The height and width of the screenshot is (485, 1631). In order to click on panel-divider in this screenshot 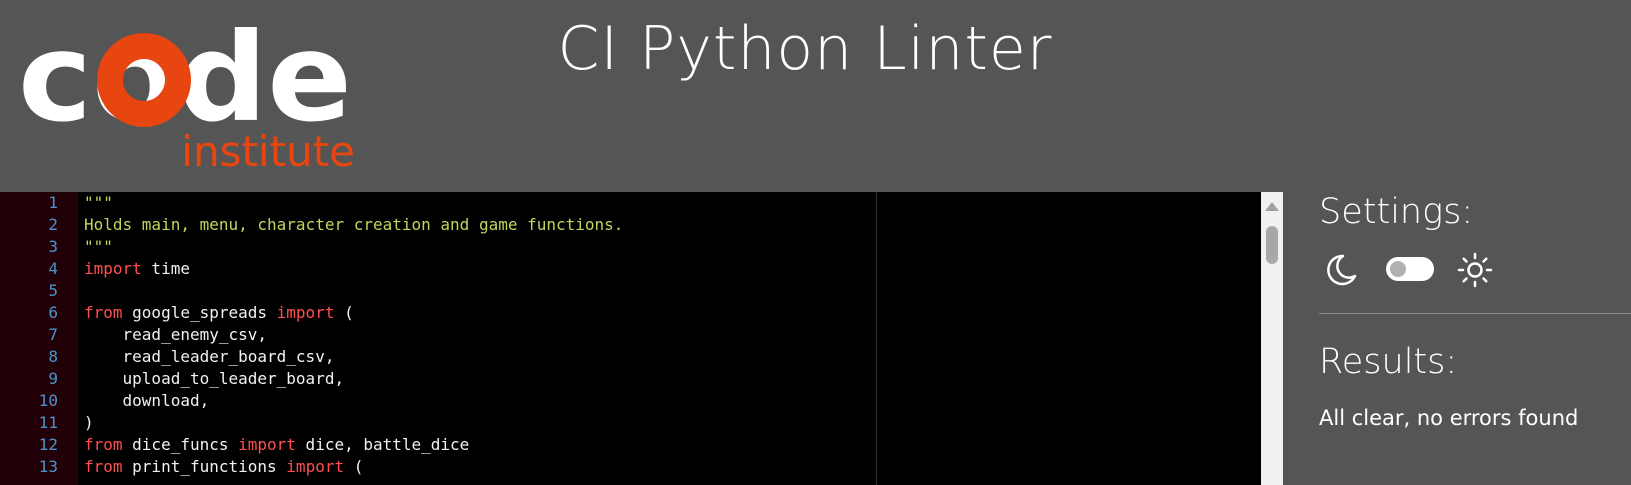, I will do `click(1475, 313)`.